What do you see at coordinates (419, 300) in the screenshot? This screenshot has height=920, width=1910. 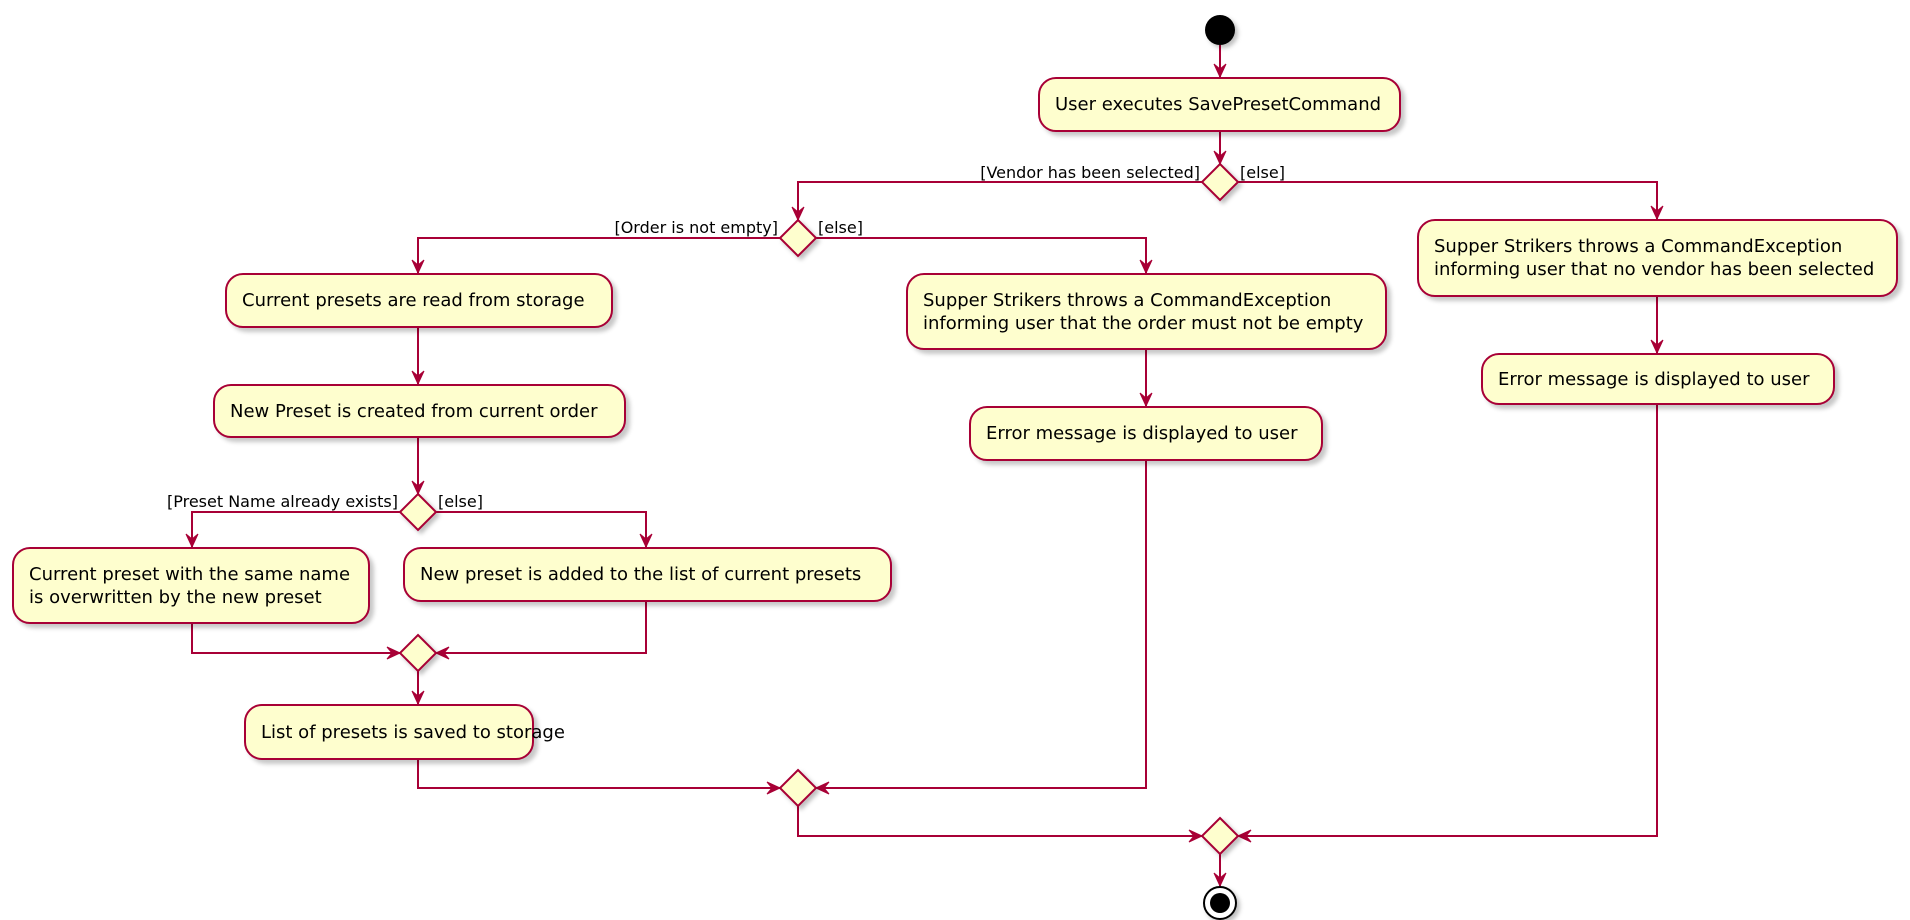 I see `activity-read-presets: Current presets are read from storage` at bounding box center [419, 300].